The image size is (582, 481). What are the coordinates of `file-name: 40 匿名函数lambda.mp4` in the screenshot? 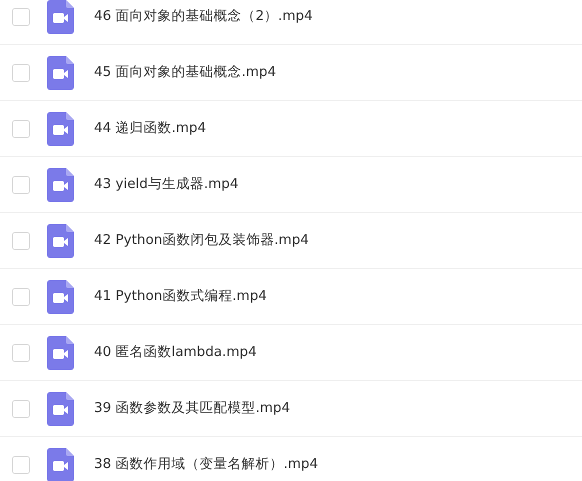 It's located at (175, 352).